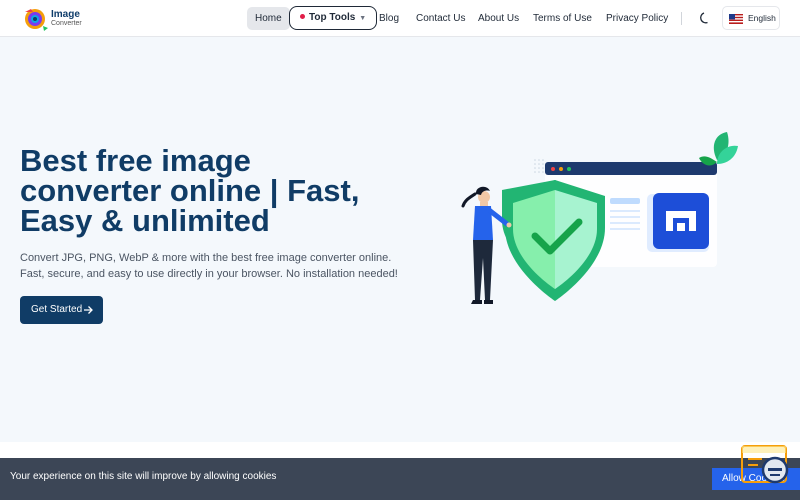 The height and width of the screenshot is (500, 800). Describe the element at coordinates (66, 19) in the screenshot. I see `logo-wordmark: Image Converter` at that location.